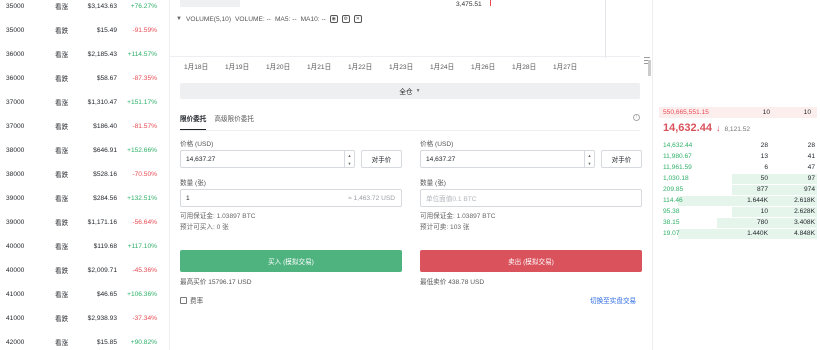 This screenshot has height=350, width=820. I want to click on date-tick-label: 1月21日, so click(319, 67).